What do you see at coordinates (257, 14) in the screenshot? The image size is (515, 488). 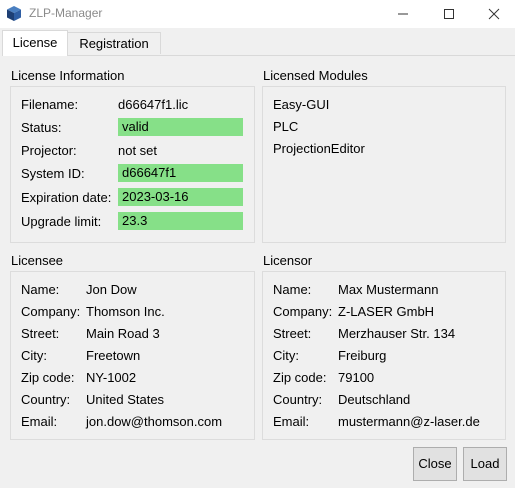 I see `title-bar: ZLP-Manager` at bounding box center [257, 14].